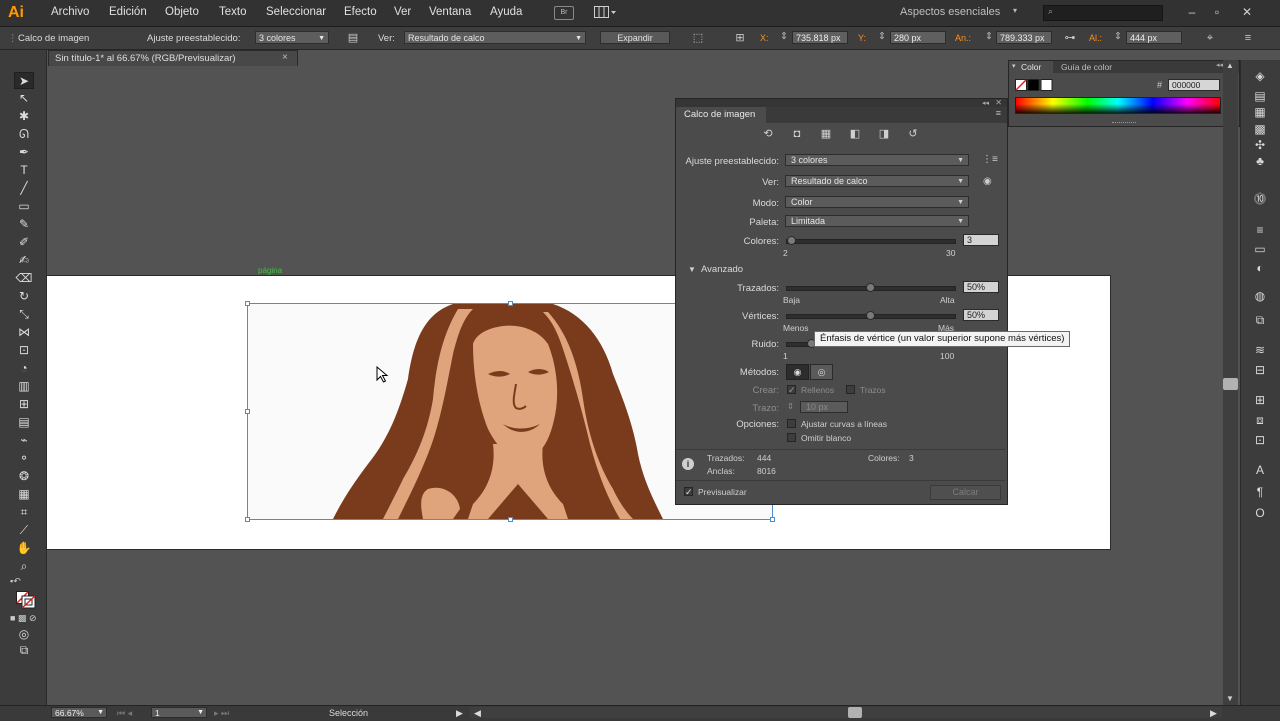 The width and height of the screenshot is (1280, 721). Describe the element at coordinates (791, 390) in the screenshot. I see `fills-checkbox: ✓` at that location.